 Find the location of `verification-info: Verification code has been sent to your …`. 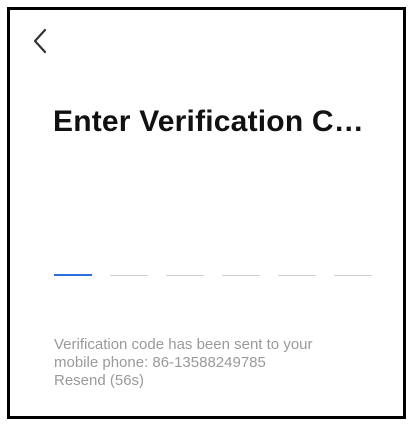

verification-info: Verification code has been sent to your … is located at coordinates (219, 363).